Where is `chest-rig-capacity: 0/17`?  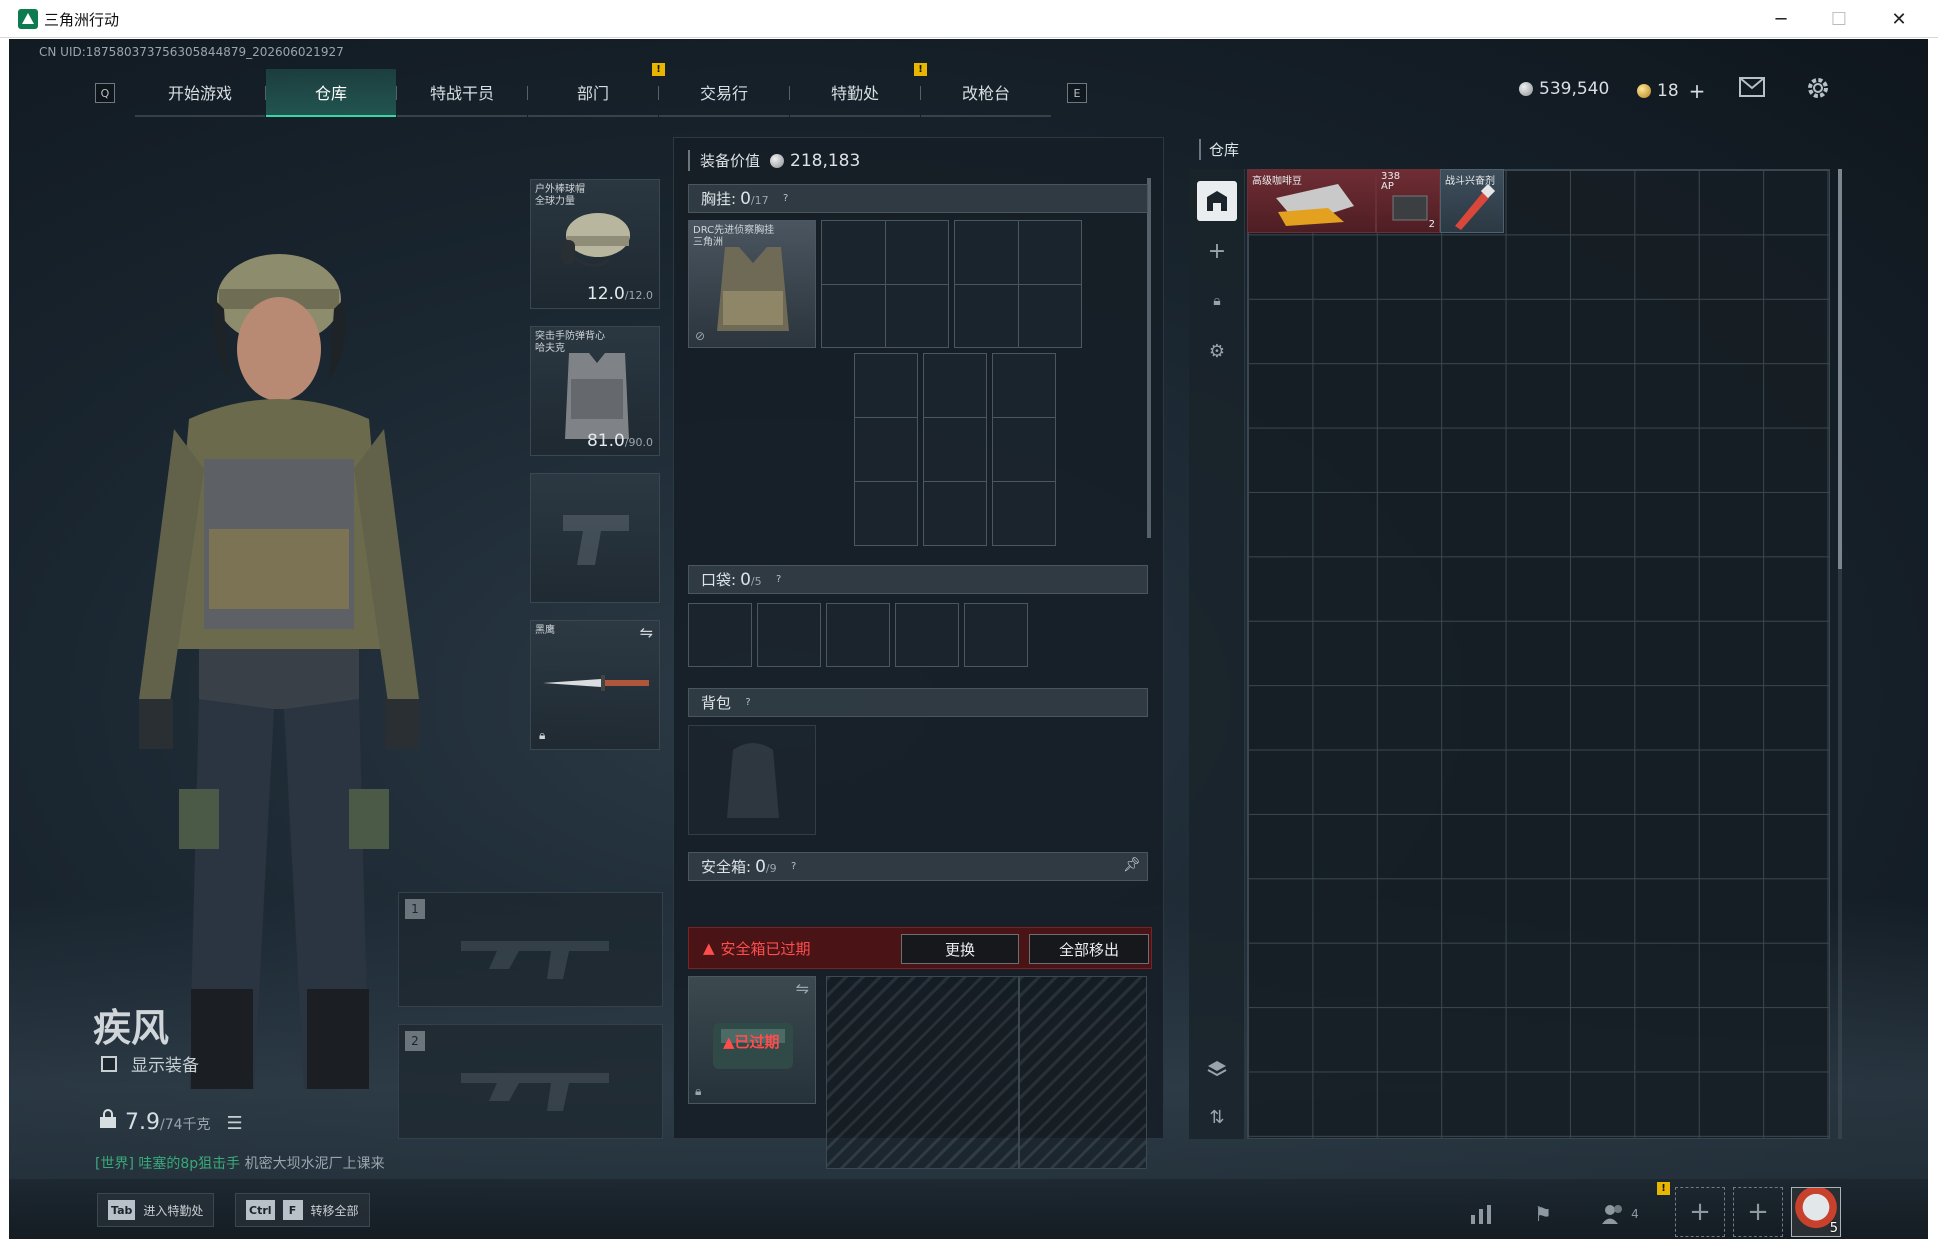
chest-rig-capacity: 0/17 is located at coordinates (754, 198).